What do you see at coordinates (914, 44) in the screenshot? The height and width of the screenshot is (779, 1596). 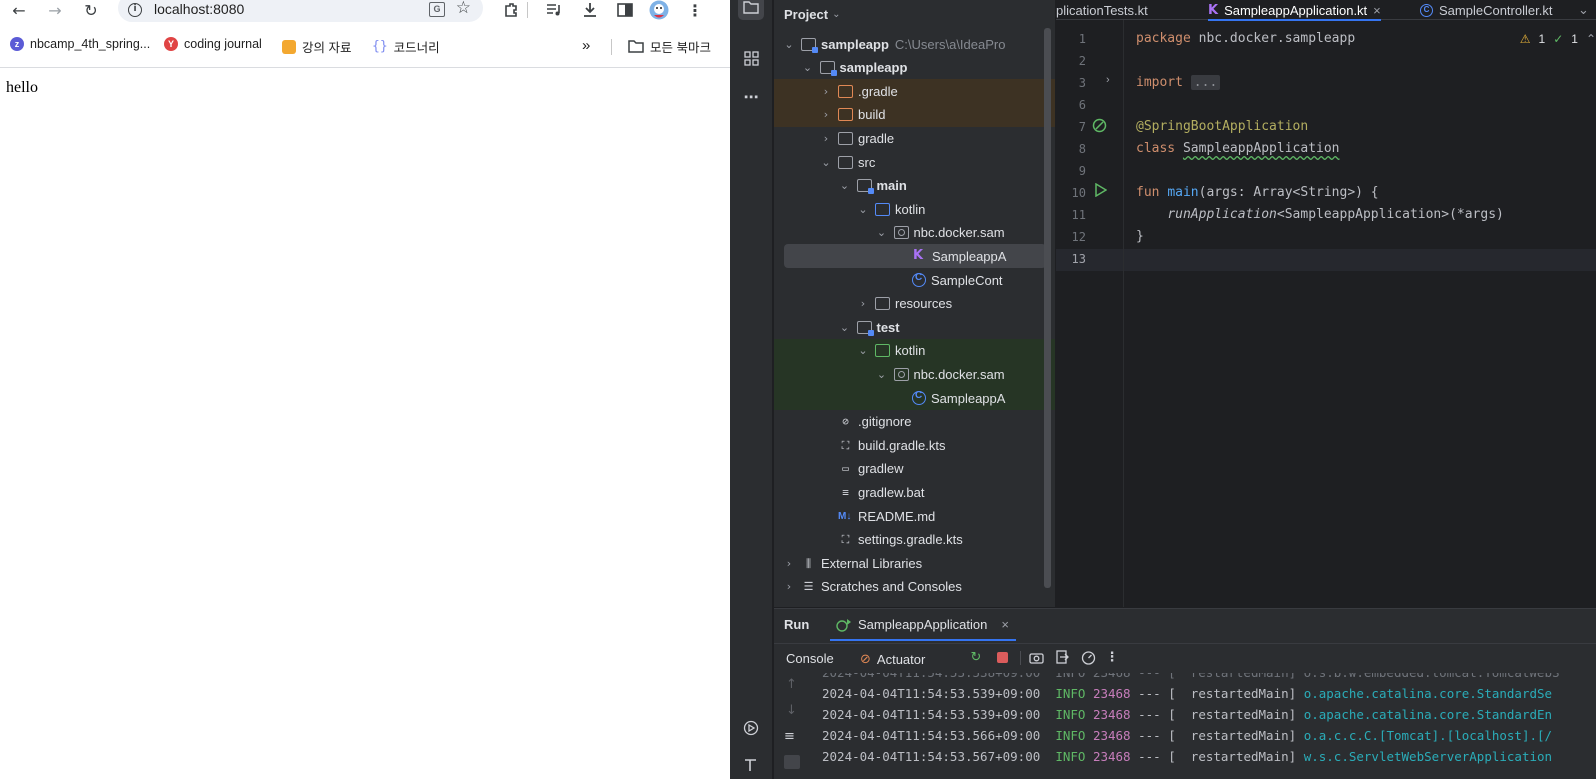 I see `tree-item: ⌄ sampleapp C:\Users\a\IdeaPro` at bounding box center [914, 44].